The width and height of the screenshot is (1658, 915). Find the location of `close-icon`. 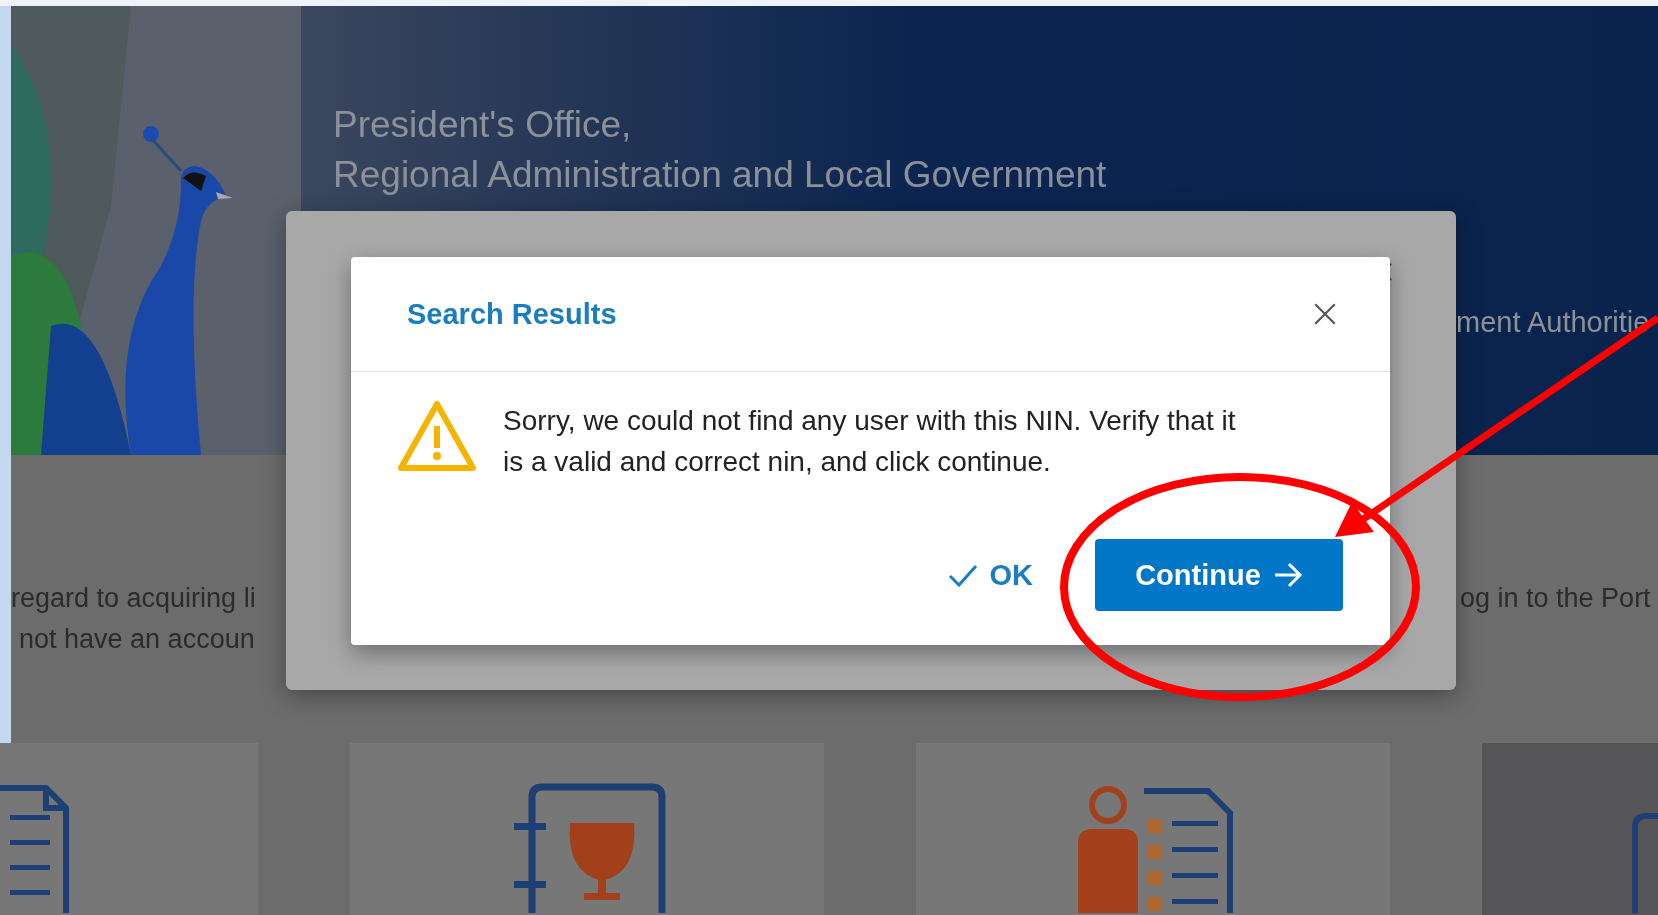

close-icon is located at coordinates (1325, 314).